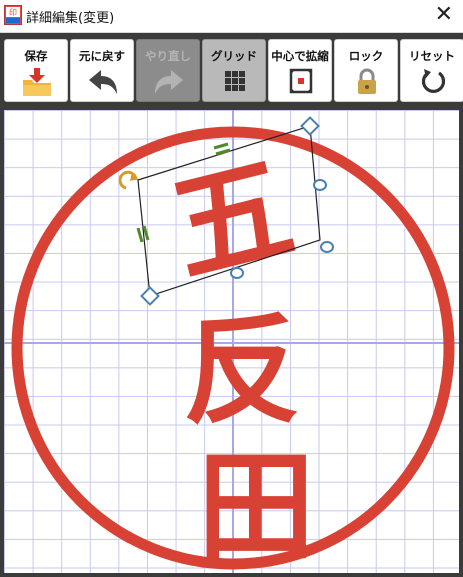 The width and height of the screenshot is (463, 577). What do you see at coordinates (320, 185) in the screenshot?
I see `resize-handle-right-icon` at bounding box center [320, 185].